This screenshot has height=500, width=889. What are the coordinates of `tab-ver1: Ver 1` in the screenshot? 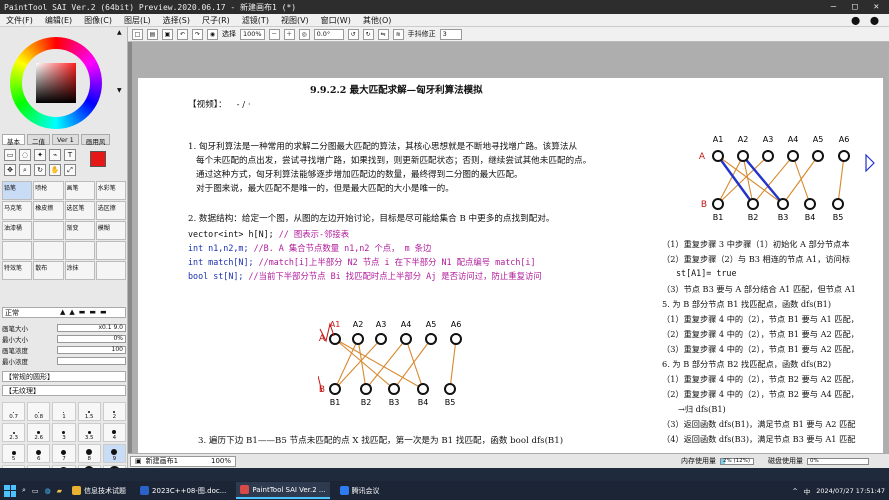 It's located at (65, 139).